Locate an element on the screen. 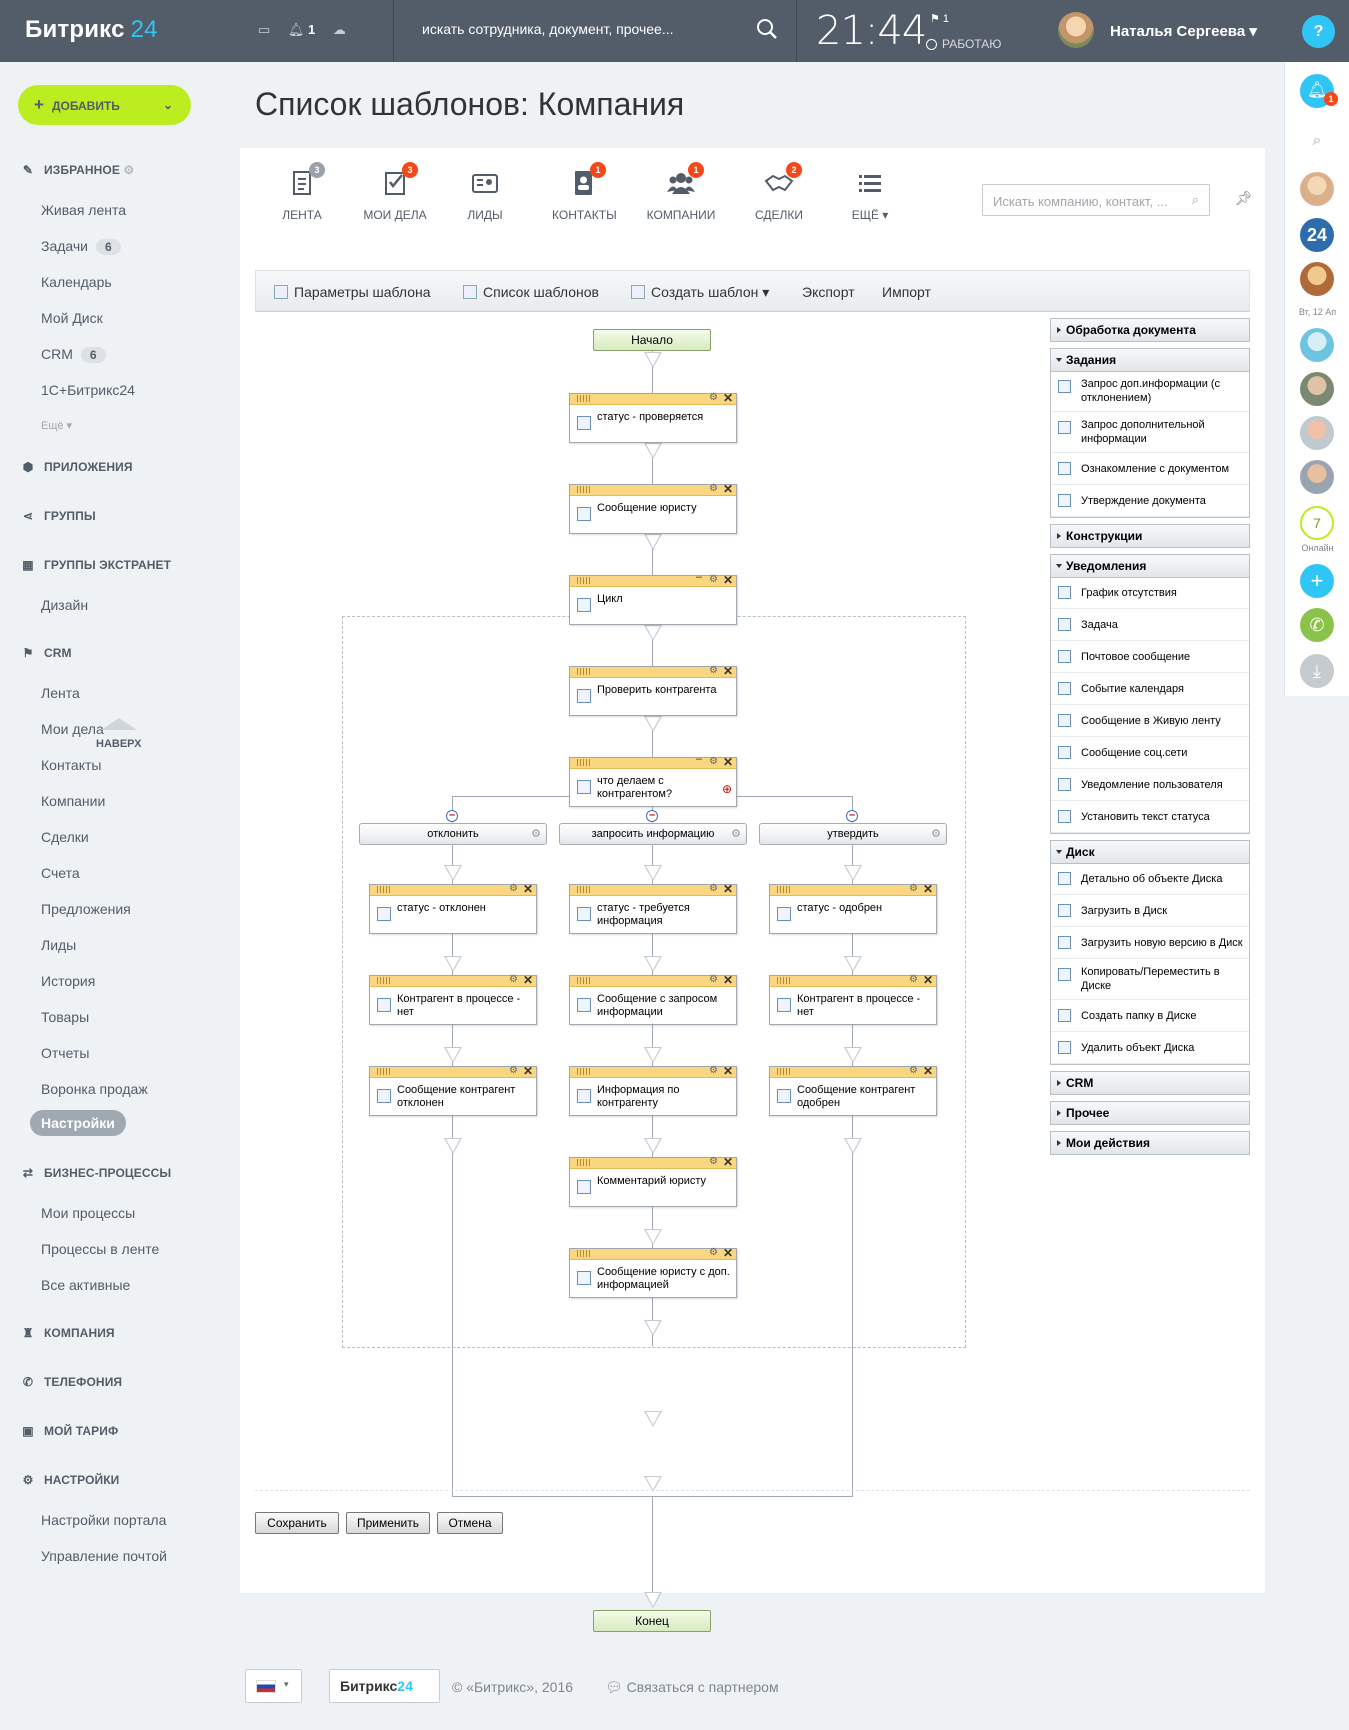 The height and width of the screenshot is (1730, 1349). search-icon is located at coordinates (767, 29).